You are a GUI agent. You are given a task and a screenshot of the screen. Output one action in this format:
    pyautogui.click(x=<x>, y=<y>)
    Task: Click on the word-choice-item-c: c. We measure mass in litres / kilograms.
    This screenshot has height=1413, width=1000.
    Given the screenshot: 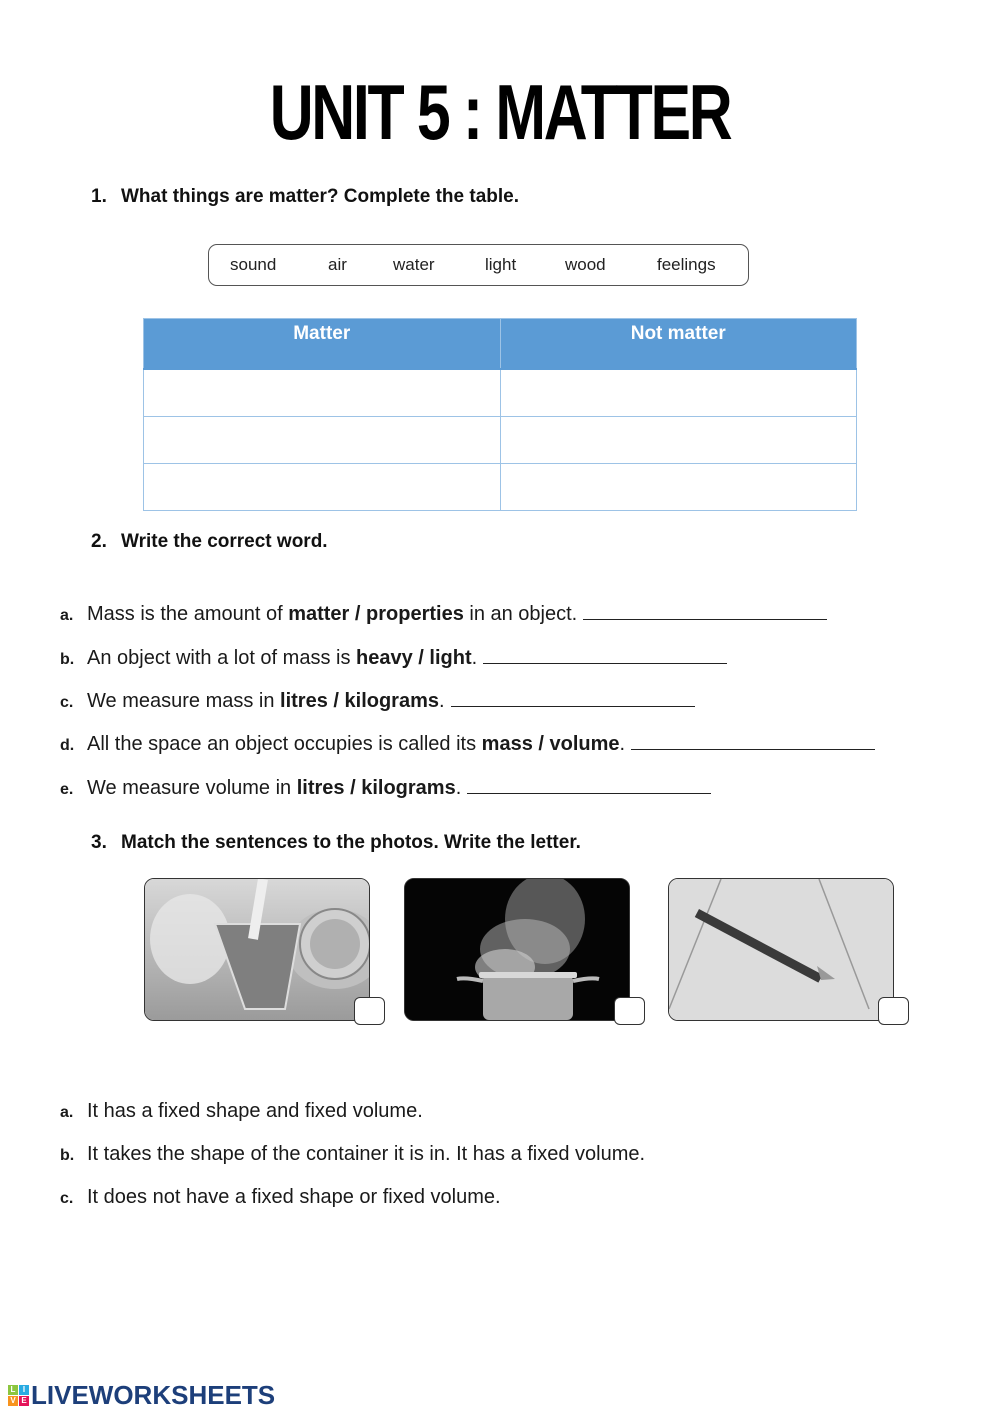 What is the action you would take?
    pyautogui.click(x=377, y=700)
    